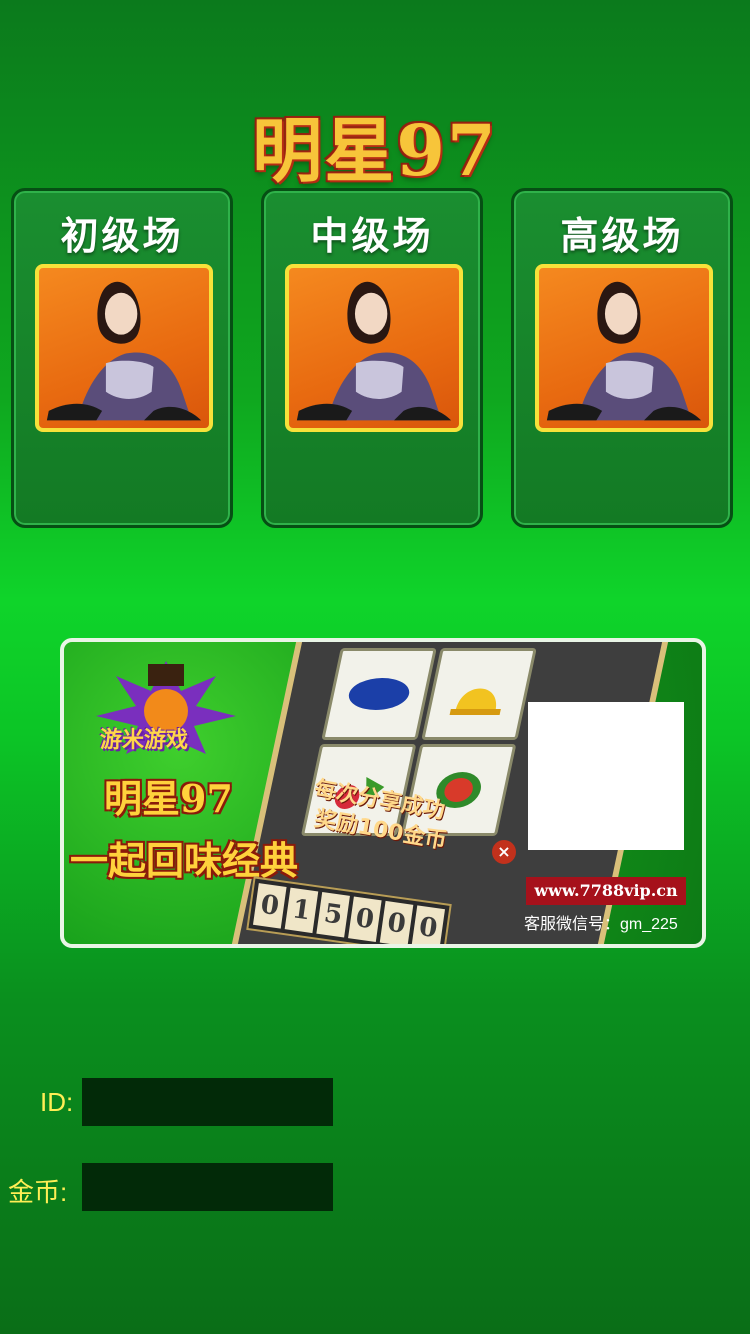 This screenshot has height=1334, width=750. I want to click on customer-service-wechat: 客服微信号：gm_225, so click(601, 924).